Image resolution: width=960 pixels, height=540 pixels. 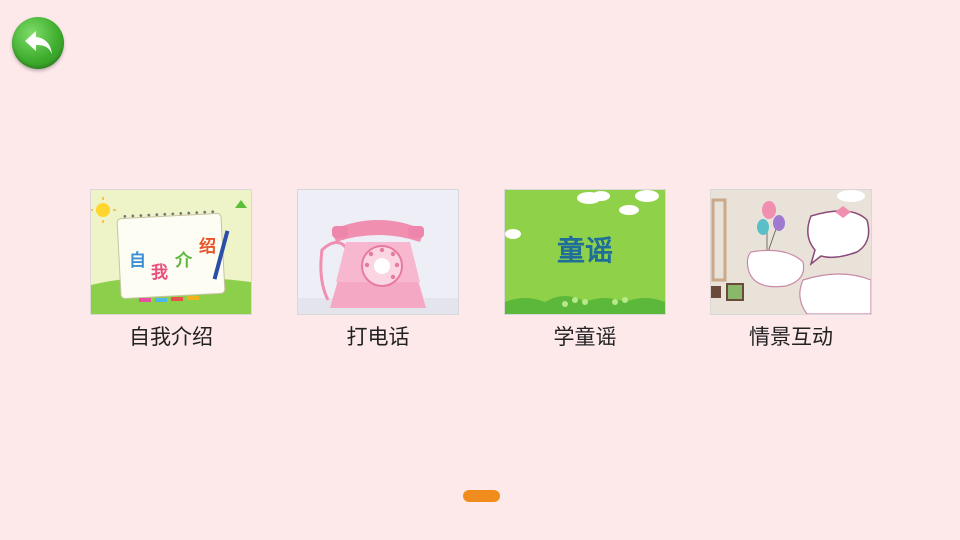 What do you see at coordinates (378, 252) in the screenshot?
I see `telephone-image` at bounding box center [378, 252].